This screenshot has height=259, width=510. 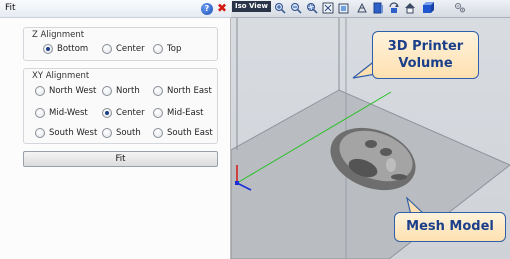 What do you see at coordinates (120, 159) in the screenshot?
I see `fit-button: Fit` at bounding box center [120, 159].